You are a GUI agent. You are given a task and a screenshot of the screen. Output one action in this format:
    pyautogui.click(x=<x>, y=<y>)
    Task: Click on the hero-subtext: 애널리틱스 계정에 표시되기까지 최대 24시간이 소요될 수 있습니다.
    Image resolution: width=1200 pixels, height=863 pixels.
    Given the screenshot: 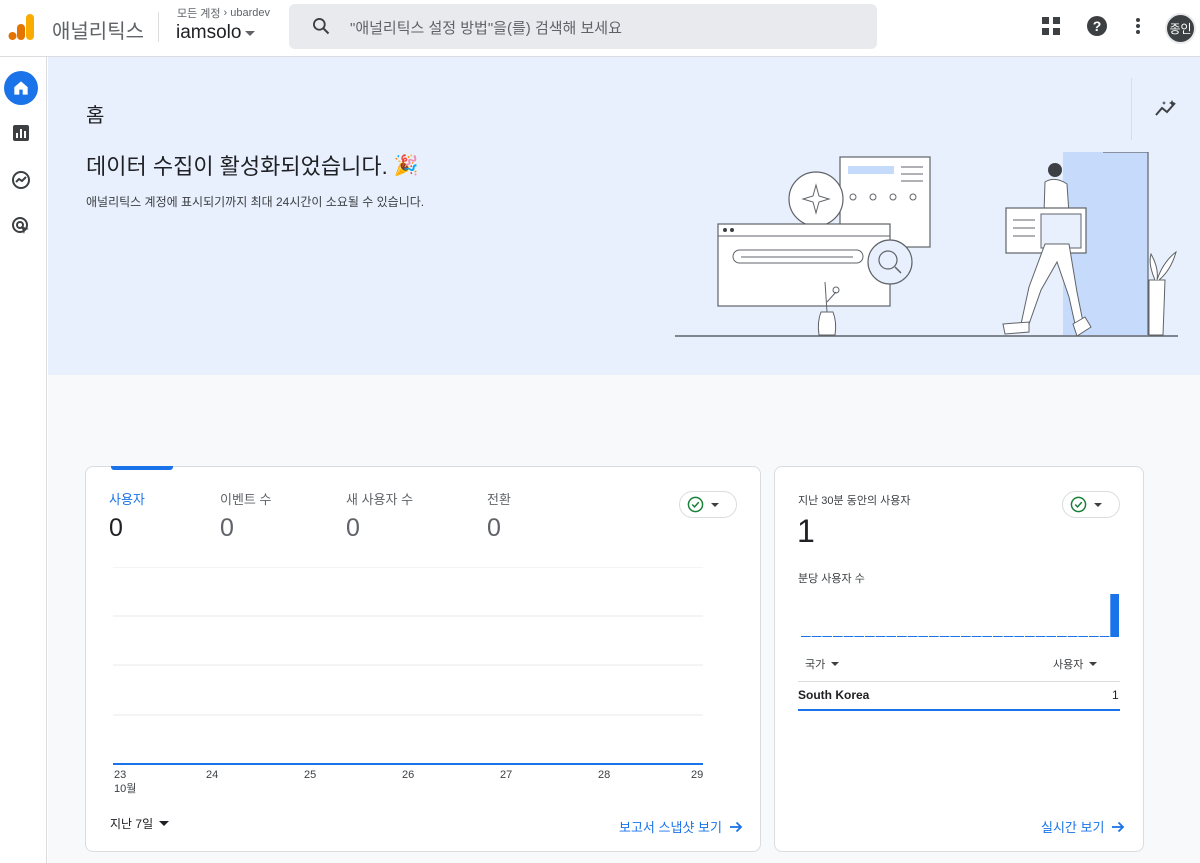 What is the action you would take?
    pyautogui.click(x=255, y=202)
    